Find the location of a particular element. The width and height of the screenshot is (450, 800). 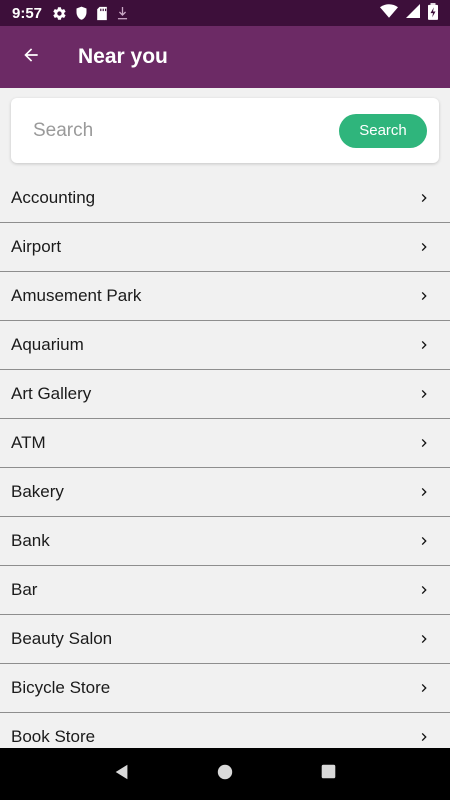

list-item-bicycle-store: Bicycle Store is located at coordinates (225, 688).